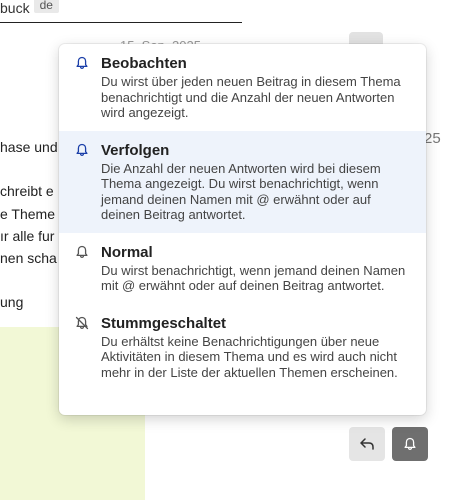  What do you see at coordinates (27, 214) in the screenshot?
I see `body-text-line: e Theme` at bounding box center [27, 214].